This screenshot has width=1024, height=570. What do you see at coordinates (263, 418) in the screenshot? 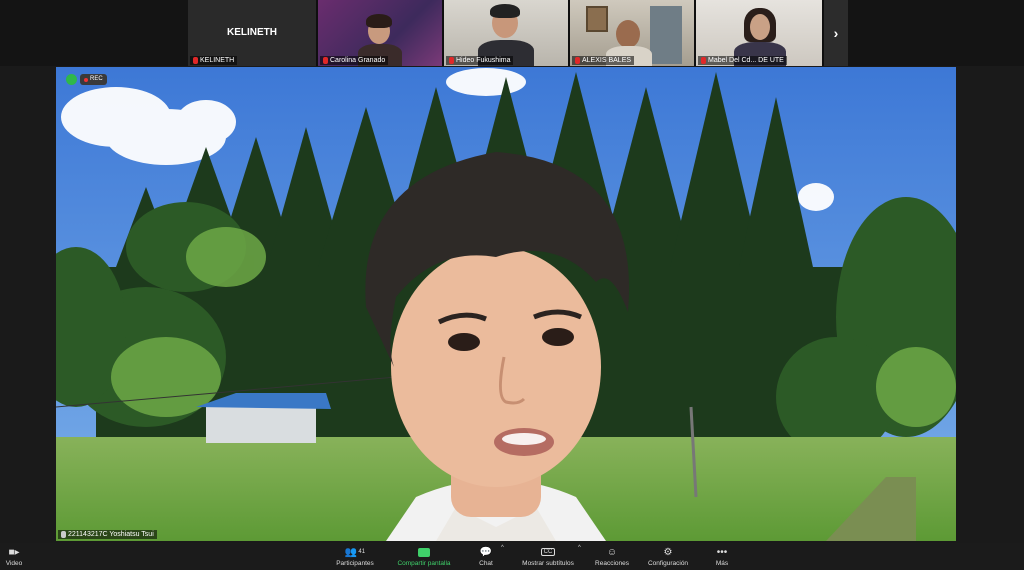
I see `house` at bounding box center [263, 418].